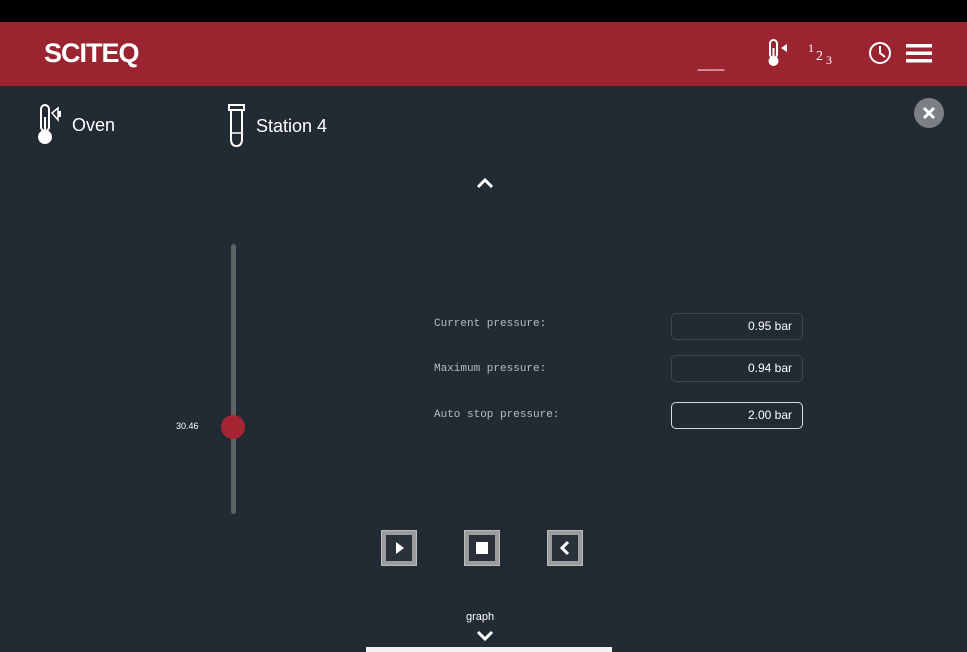 The height and width of the screenshot is (652, 967). Describe the element at coordinates (94, 124) in the screenshot. I see `device-oven-label: Oven` at that location.